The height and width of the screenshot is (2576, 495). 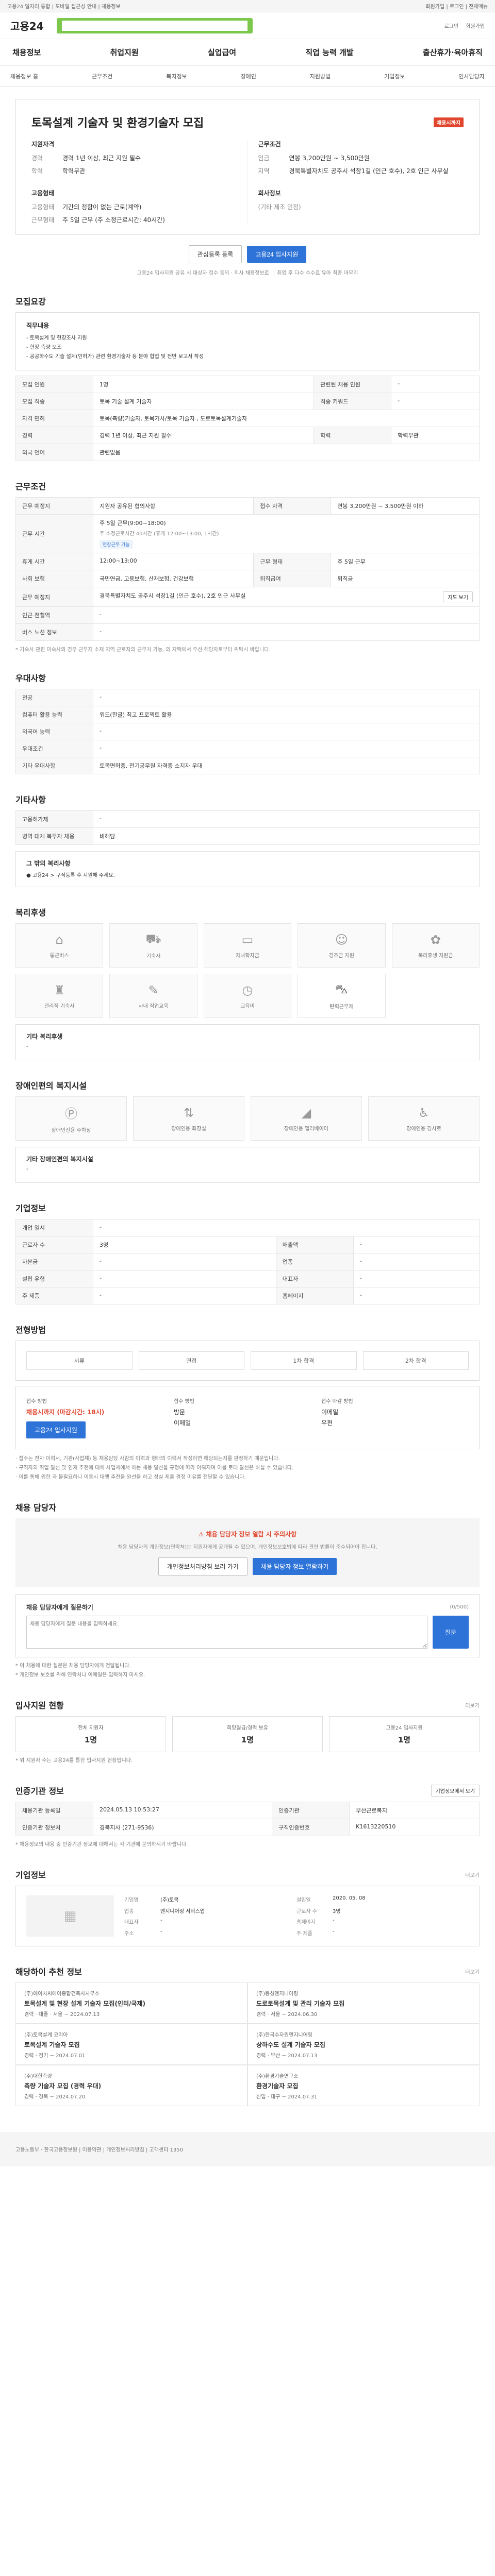 I want to click on job-title-row: 토목설계 기술자 및 환경기술자 모집 채용시까지, so click(x=247, y=119).